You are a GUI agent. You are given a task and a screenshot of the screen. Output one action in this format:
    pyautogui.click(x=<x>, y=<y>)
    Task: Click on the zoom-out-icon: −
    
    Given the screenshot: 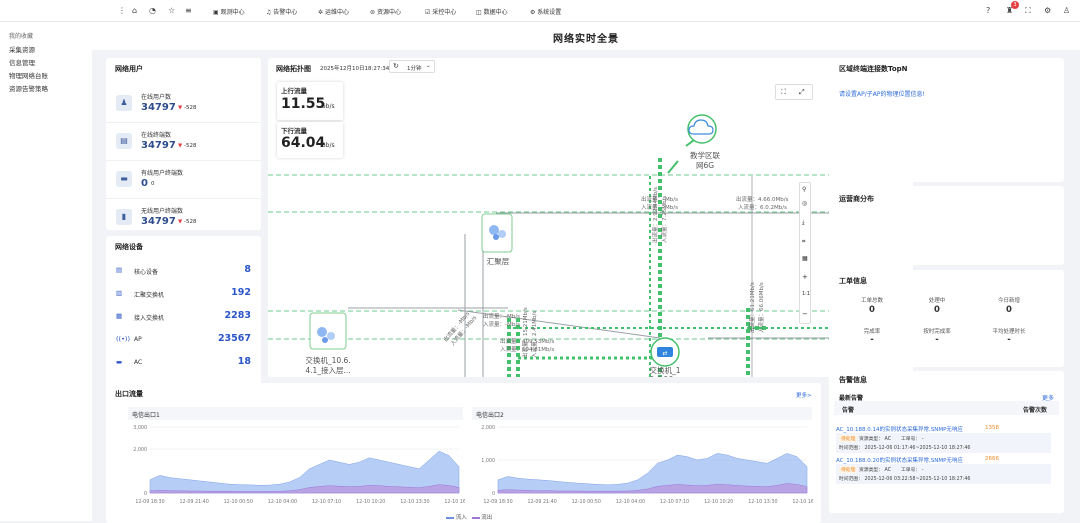 What is the action you would take?
    pyautogui.click(x=805, y=314)
    